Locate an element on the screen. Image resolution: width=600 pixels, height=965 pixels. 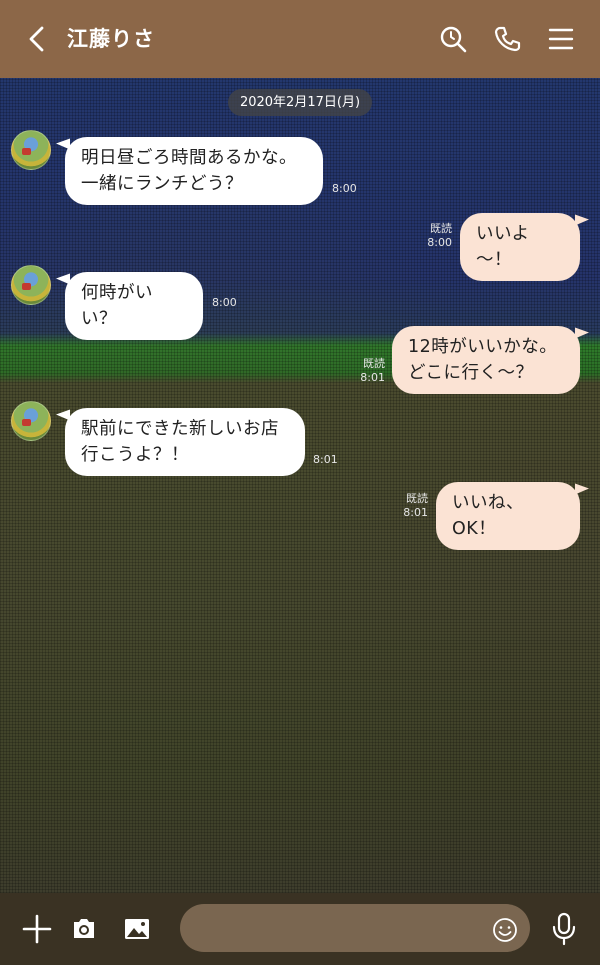
message-bubble-outgoing: いいよ～！ is located at coordinates (520, 247).